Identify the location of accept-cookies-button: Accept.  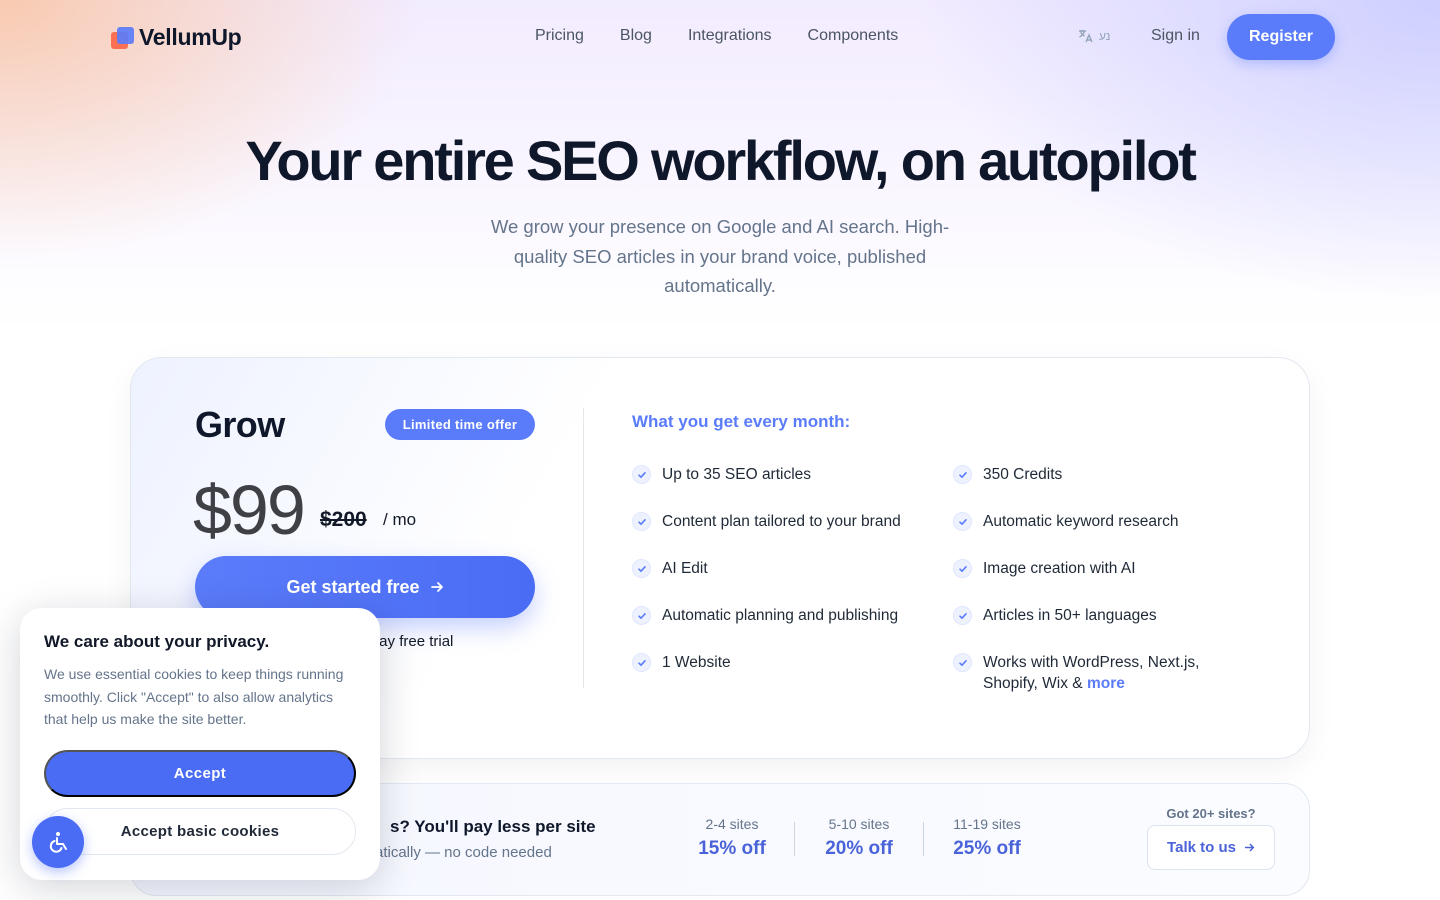
(200, 773).